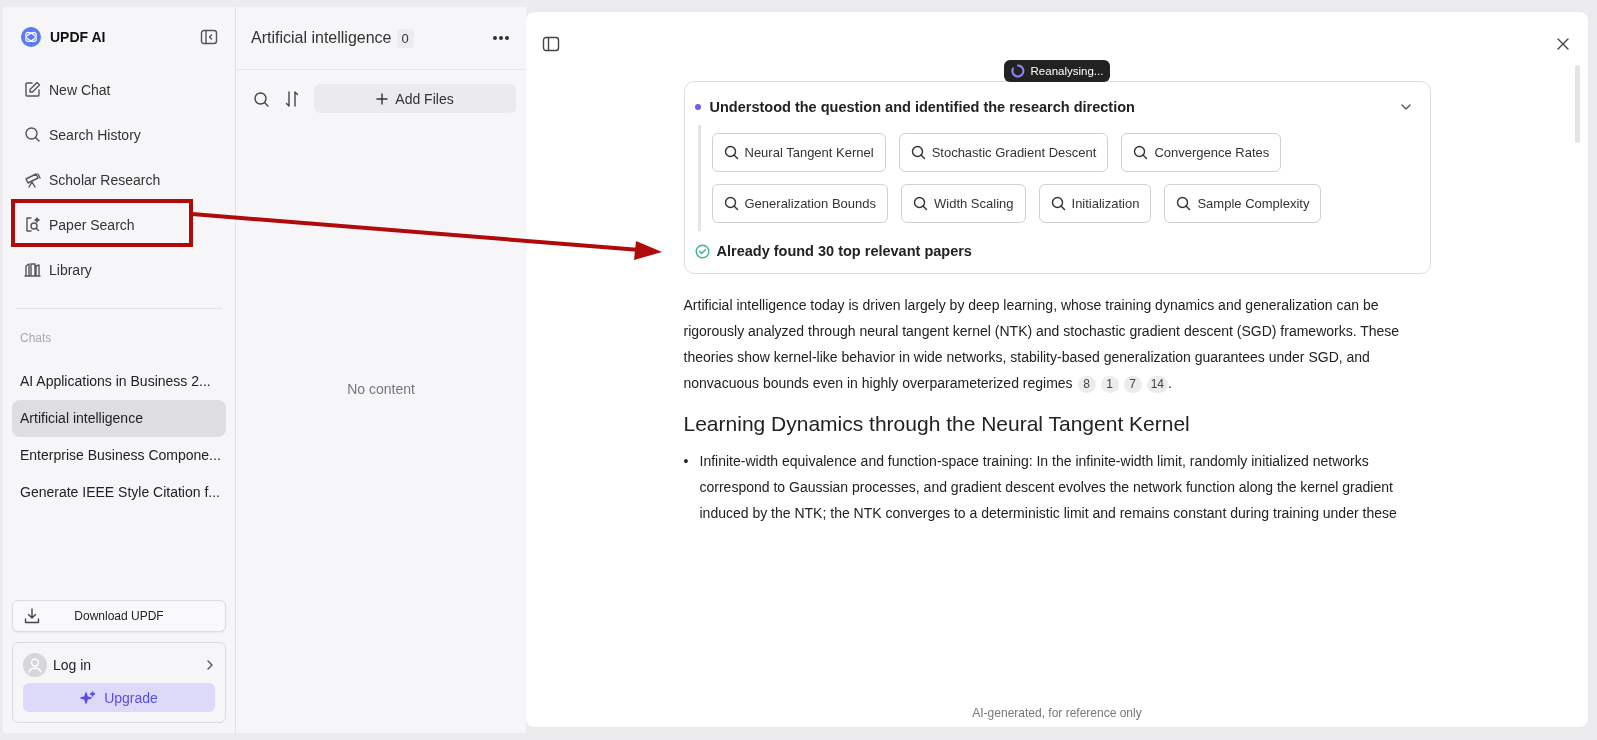  I want to click on more-icon, so click(501, 38).